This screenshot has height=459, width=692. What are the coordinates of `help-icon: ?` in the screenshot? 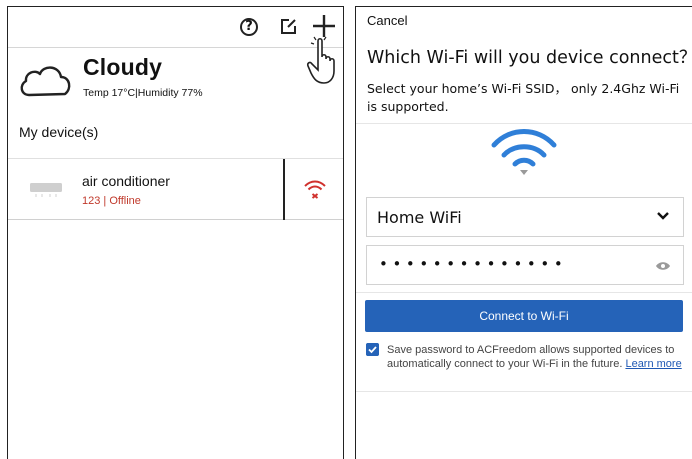 It's located at (249, 27).